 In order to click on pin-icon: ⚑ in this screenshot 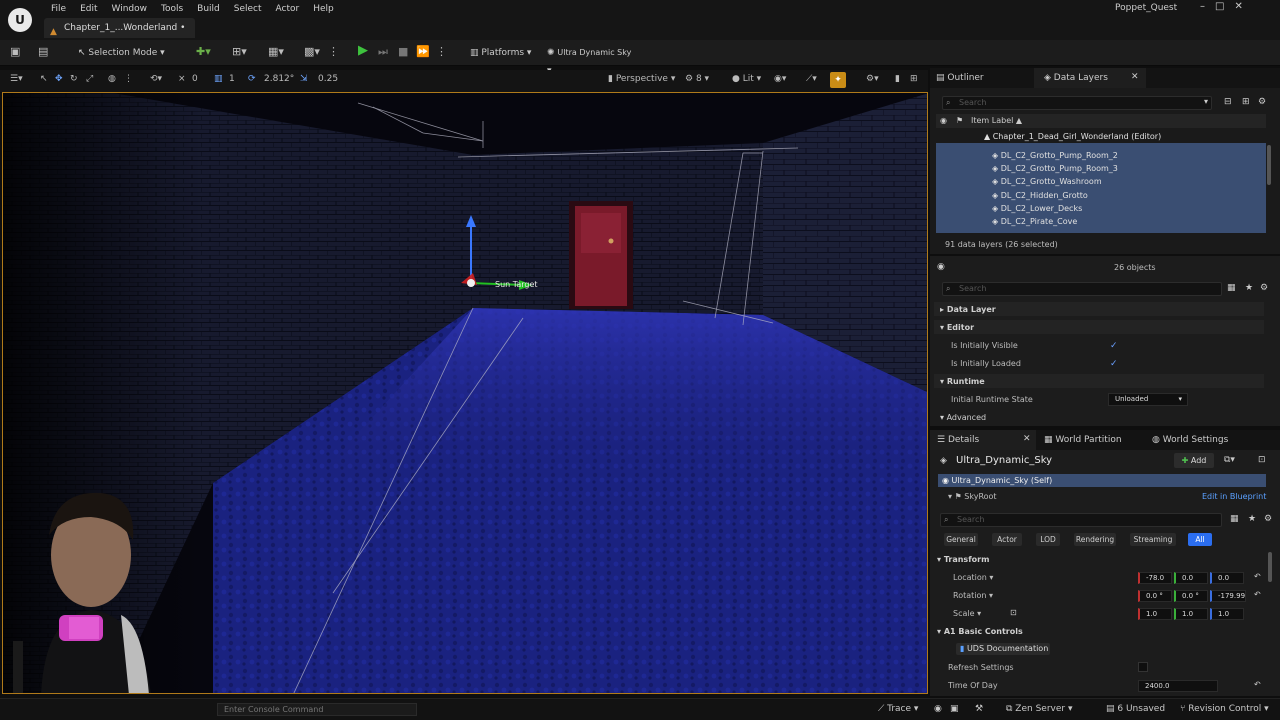, I will do `click(959, 120)`.